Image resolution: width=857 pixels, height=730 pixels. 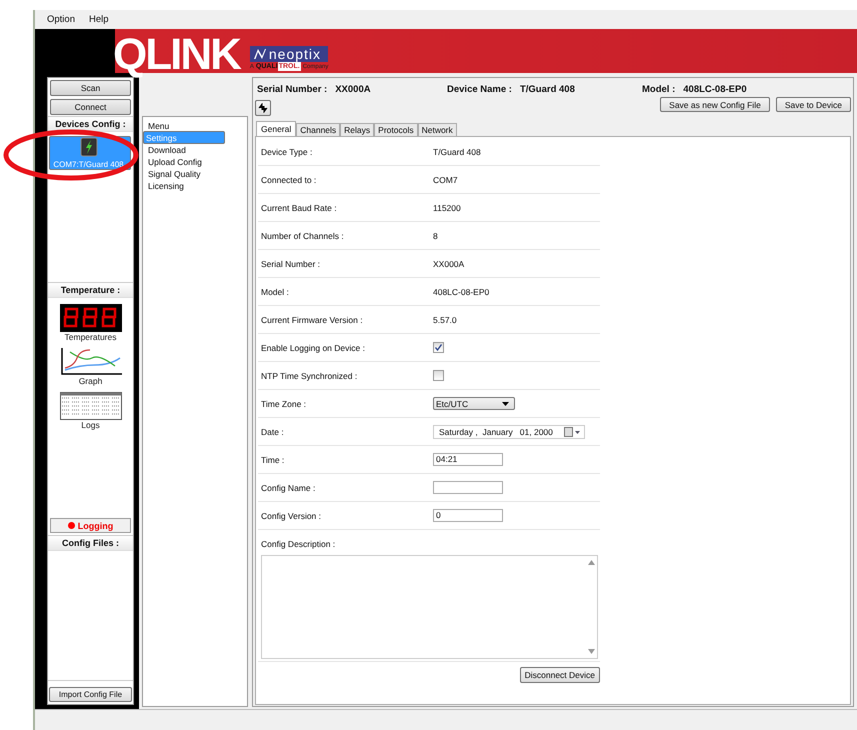 What do you see at coordinates (90, 525) in the screenshot?
I see `logging-status: Logging` at bounding box center [90, 525].